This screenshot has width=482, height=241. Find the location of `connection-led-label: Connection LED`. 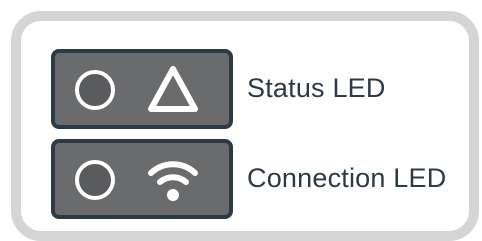

connection-led-label: Connection LED is located at coordinates (347, 178).